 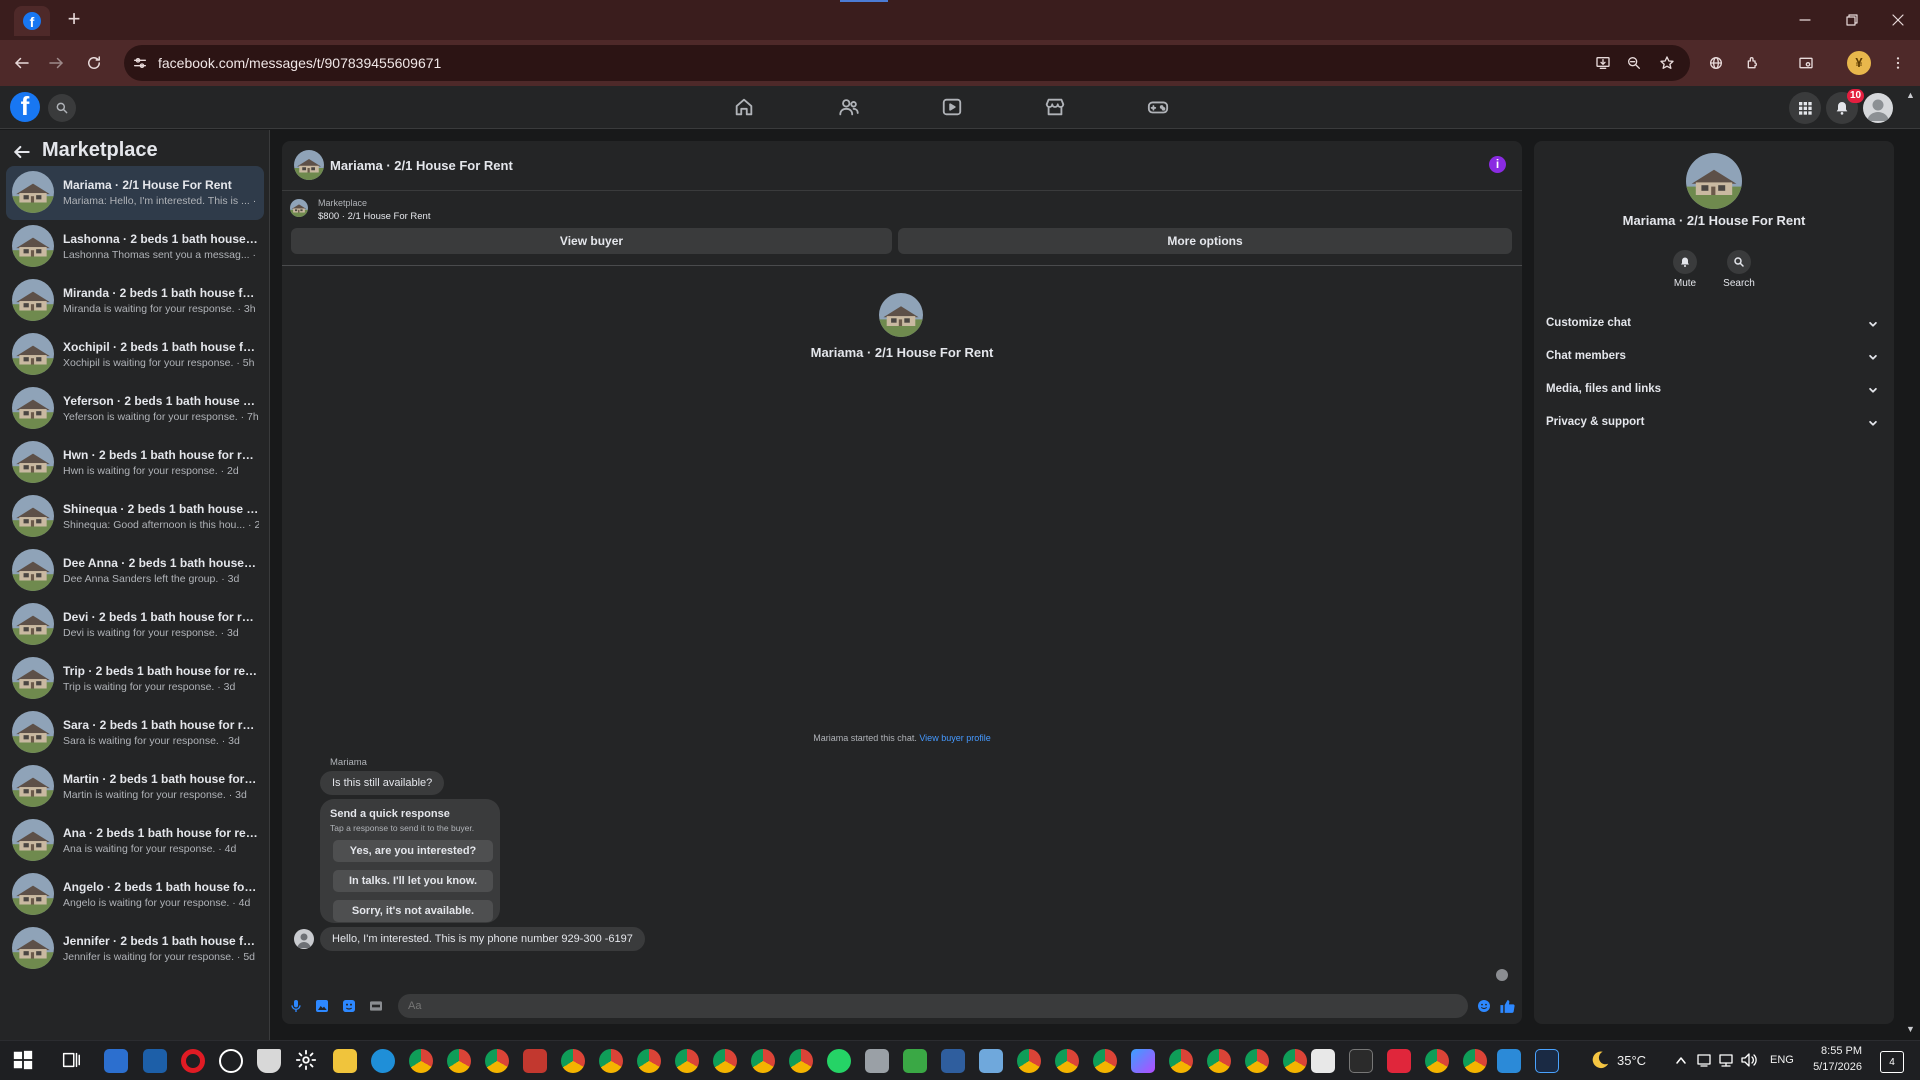 What do you see at coordinates (299, 208) in the screenshot?
I see `listing-thumbnail` at bounding box center [299, 208].